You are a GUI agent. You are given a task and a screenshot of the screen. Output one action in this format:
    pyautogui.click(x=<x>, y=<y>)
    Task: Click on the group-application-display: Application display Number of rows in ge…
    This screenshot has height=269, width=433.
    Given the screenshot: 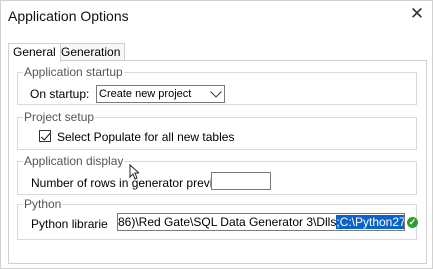 What is the action you would take?
    pyautogui.click(x=217, y=174)
    